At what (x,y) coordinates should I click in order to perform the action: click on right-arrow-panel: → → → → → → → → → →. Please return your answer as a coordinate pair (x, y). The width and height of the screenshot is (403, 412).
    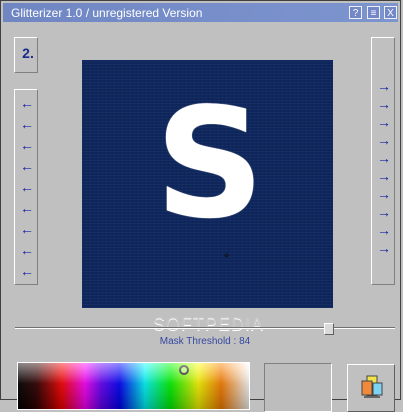
    Looking at the image, I should click on (383, 161).